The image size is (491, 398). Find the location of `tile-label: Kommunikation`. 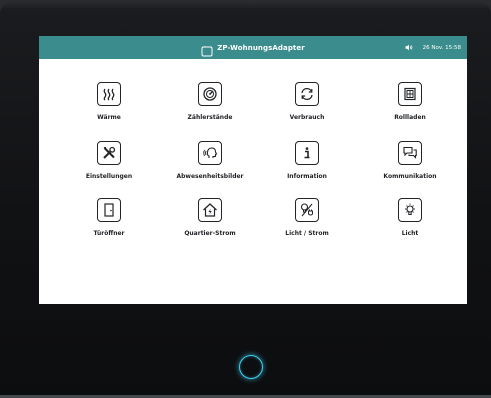

tile-label: Kommunikation is located at coordinates (410, 176).